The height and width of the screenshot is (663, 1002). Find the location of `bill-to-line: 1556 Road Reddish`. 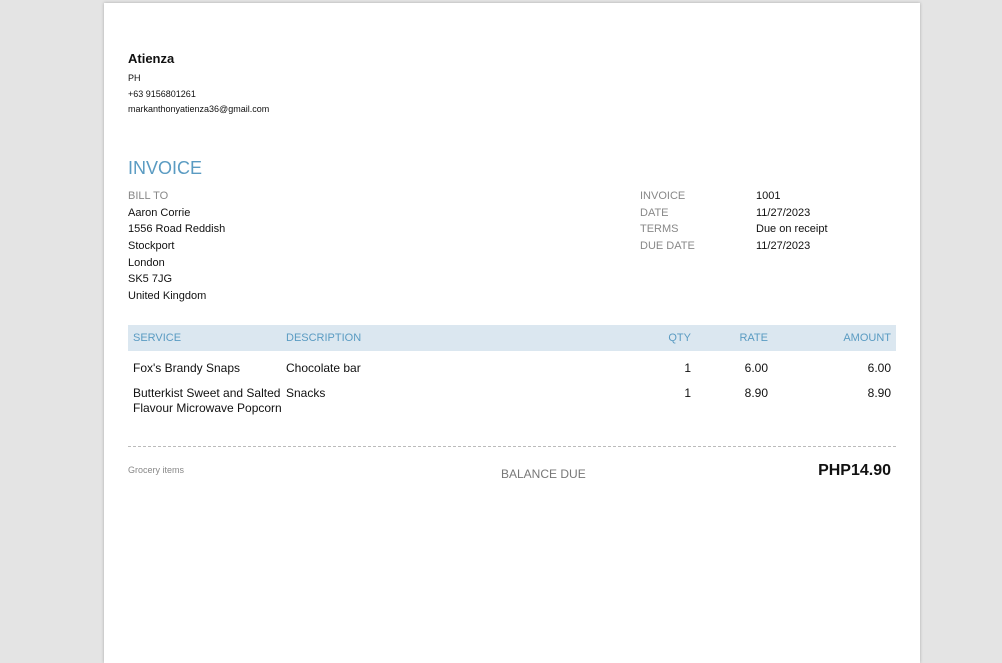

bill-to-line: 1556 Road Reddish is located at coordinates (177, 229).